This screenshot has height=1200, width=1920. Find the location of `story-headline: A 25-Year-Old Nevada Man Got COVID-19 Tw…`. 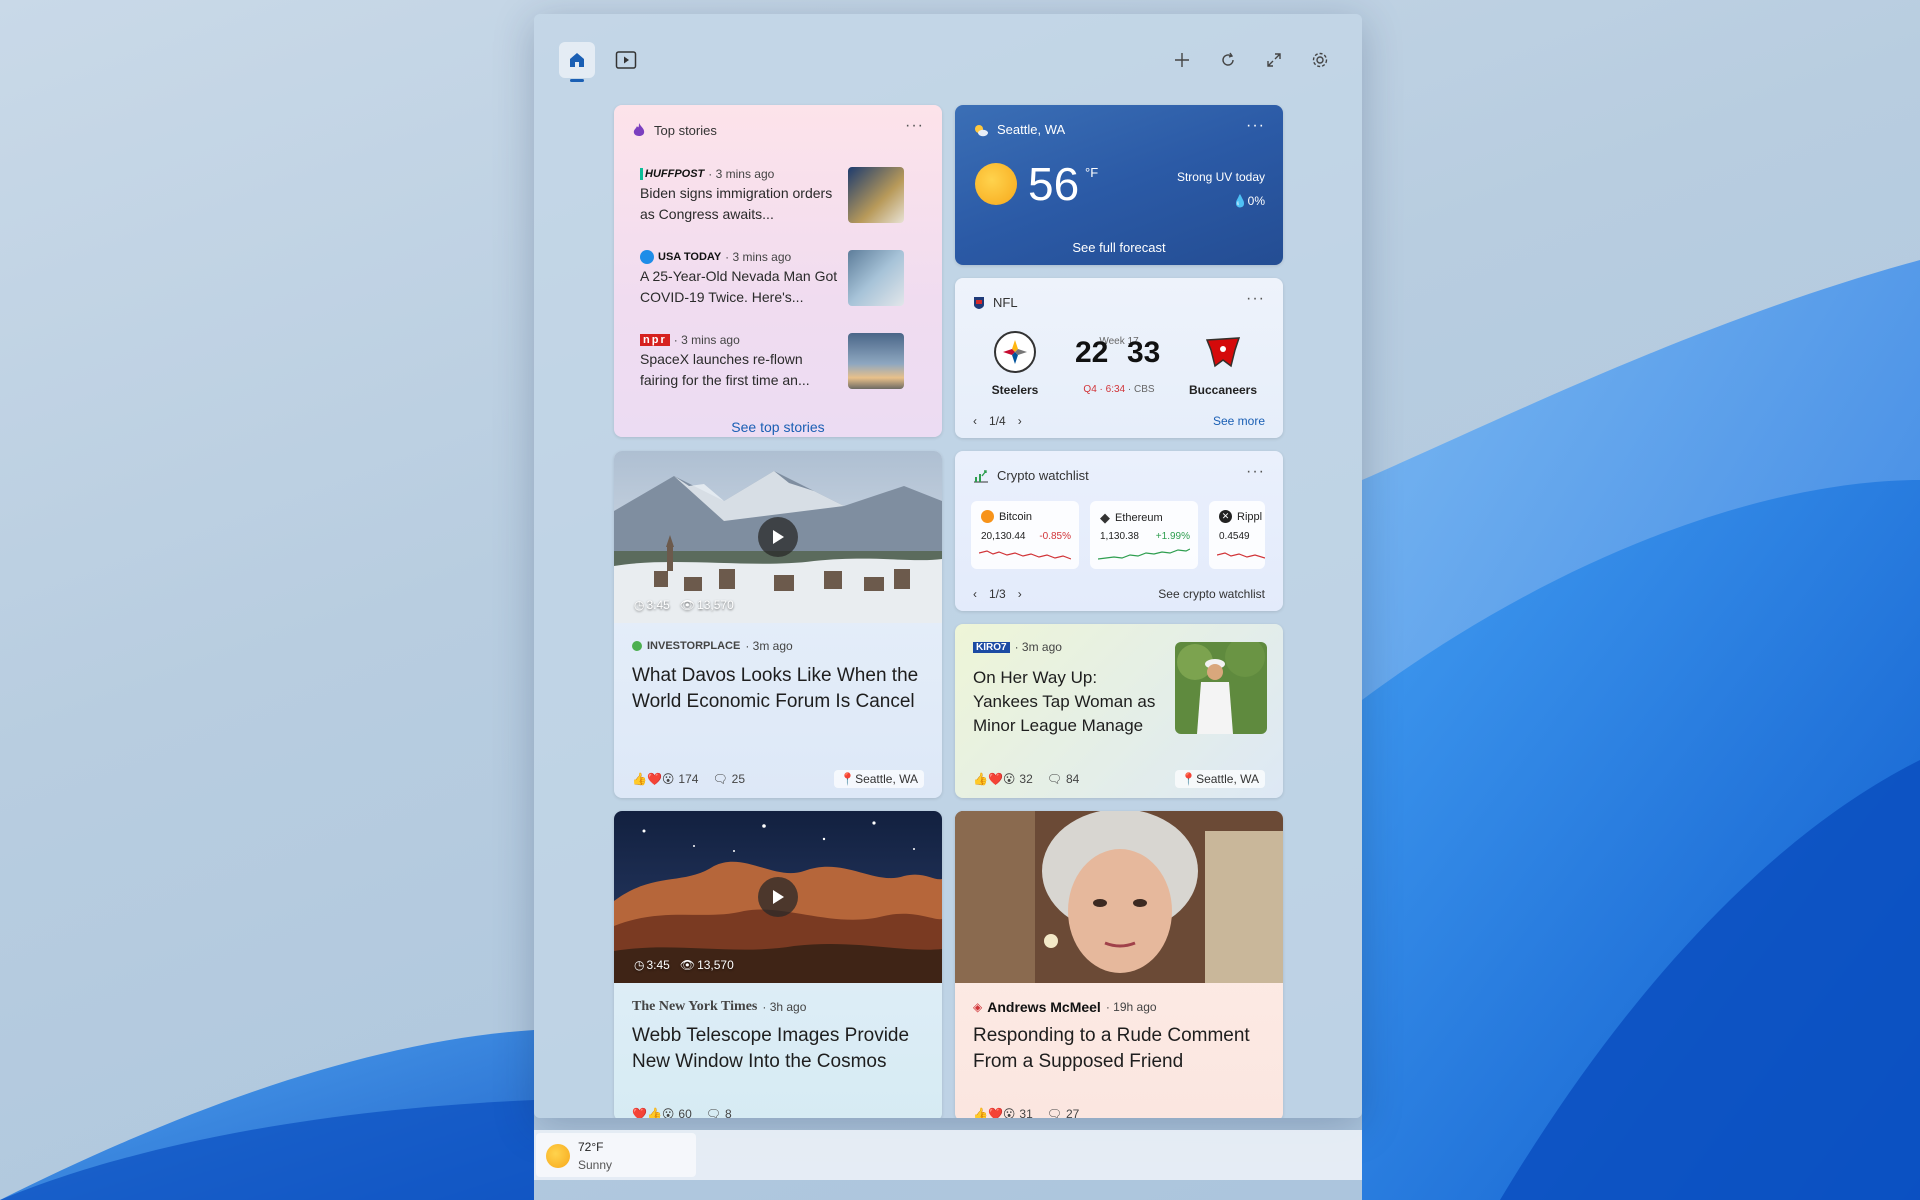

story-headline: A 25-Year-Old Nevada Man Got COVID-19 Tw… is located at coordinates (739, 286).